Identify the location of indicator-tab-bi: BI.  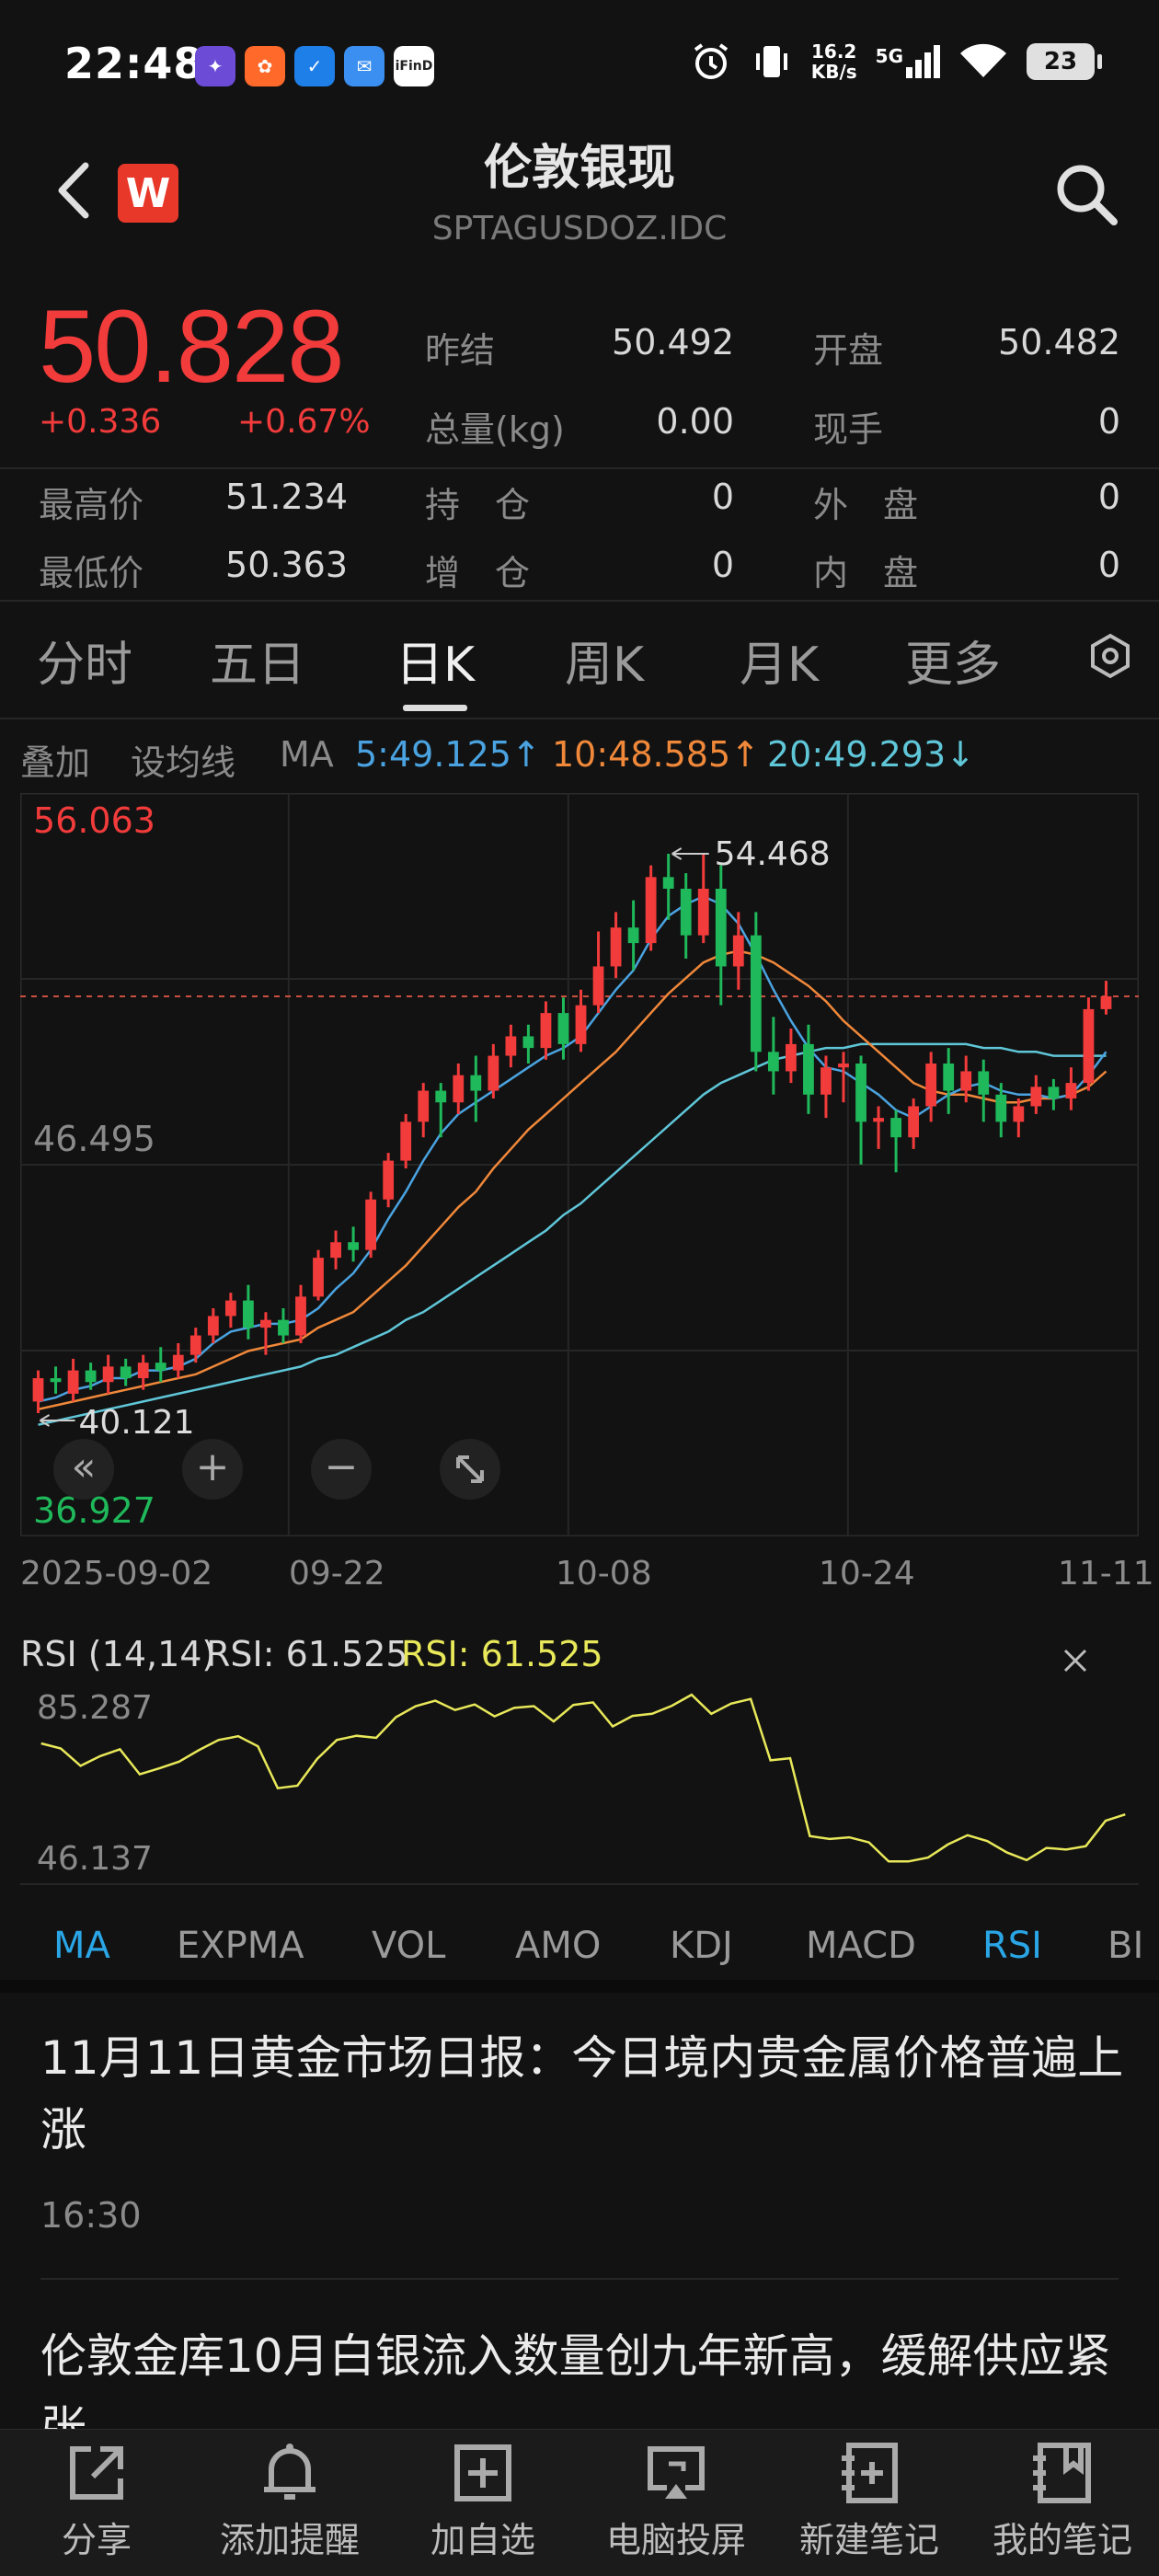
(1130, 1946).